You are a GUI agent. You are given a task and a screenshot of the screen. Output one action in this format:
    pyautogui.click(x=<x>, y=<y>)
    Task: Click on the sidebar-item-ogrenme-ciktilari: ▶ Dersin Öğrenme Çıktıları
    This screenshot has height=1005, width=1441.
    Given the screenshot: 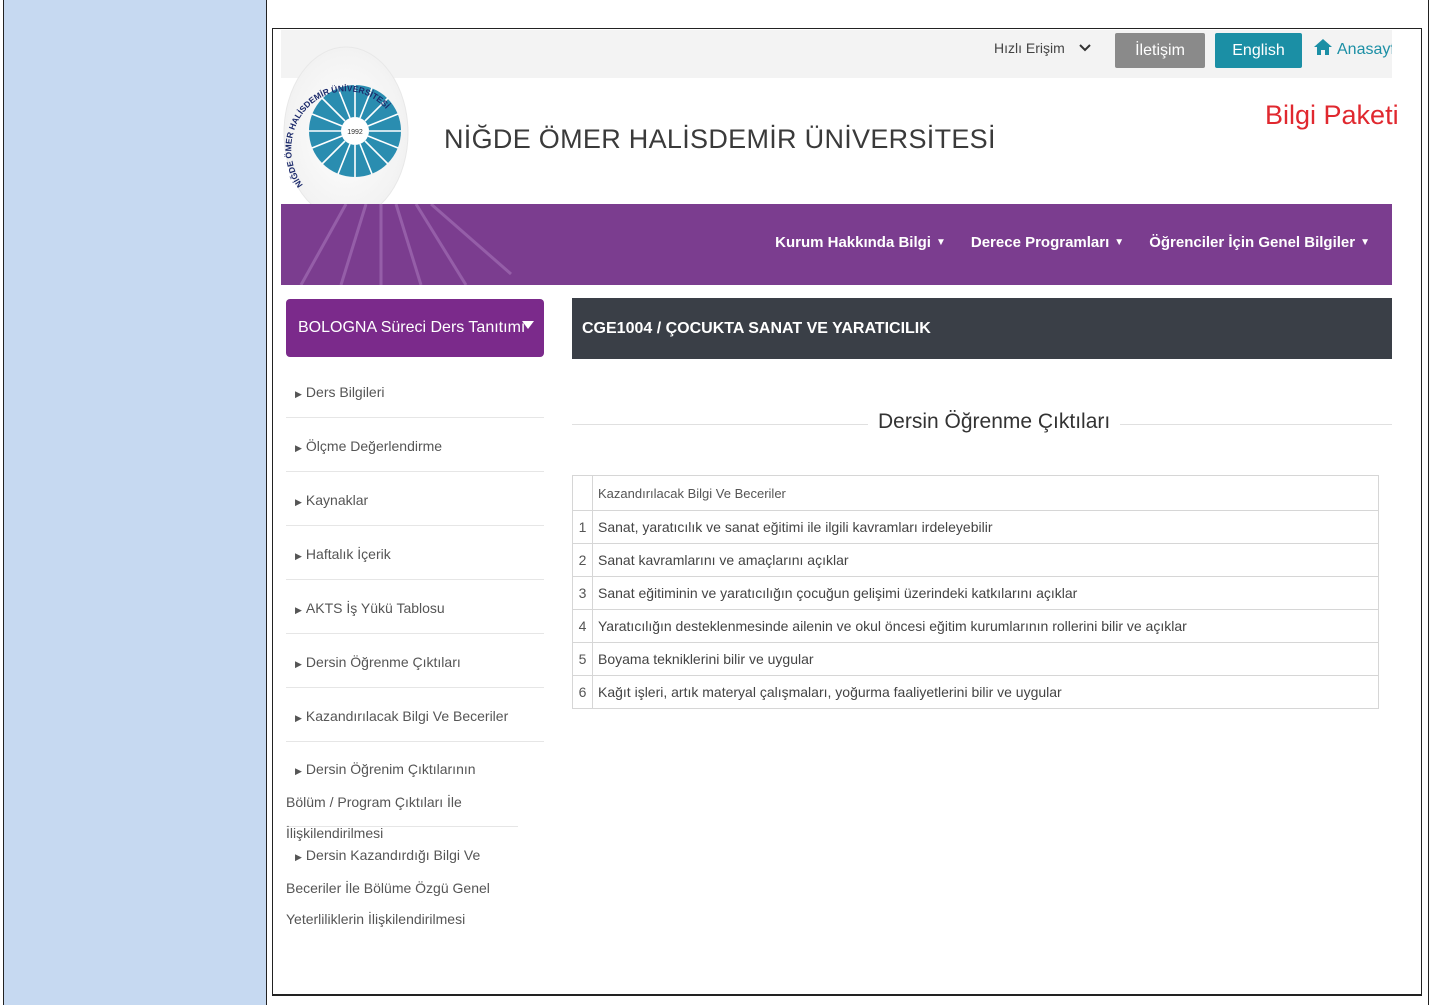 What is the action you would take?
    pyautogui.click(x=415, y=661)
    